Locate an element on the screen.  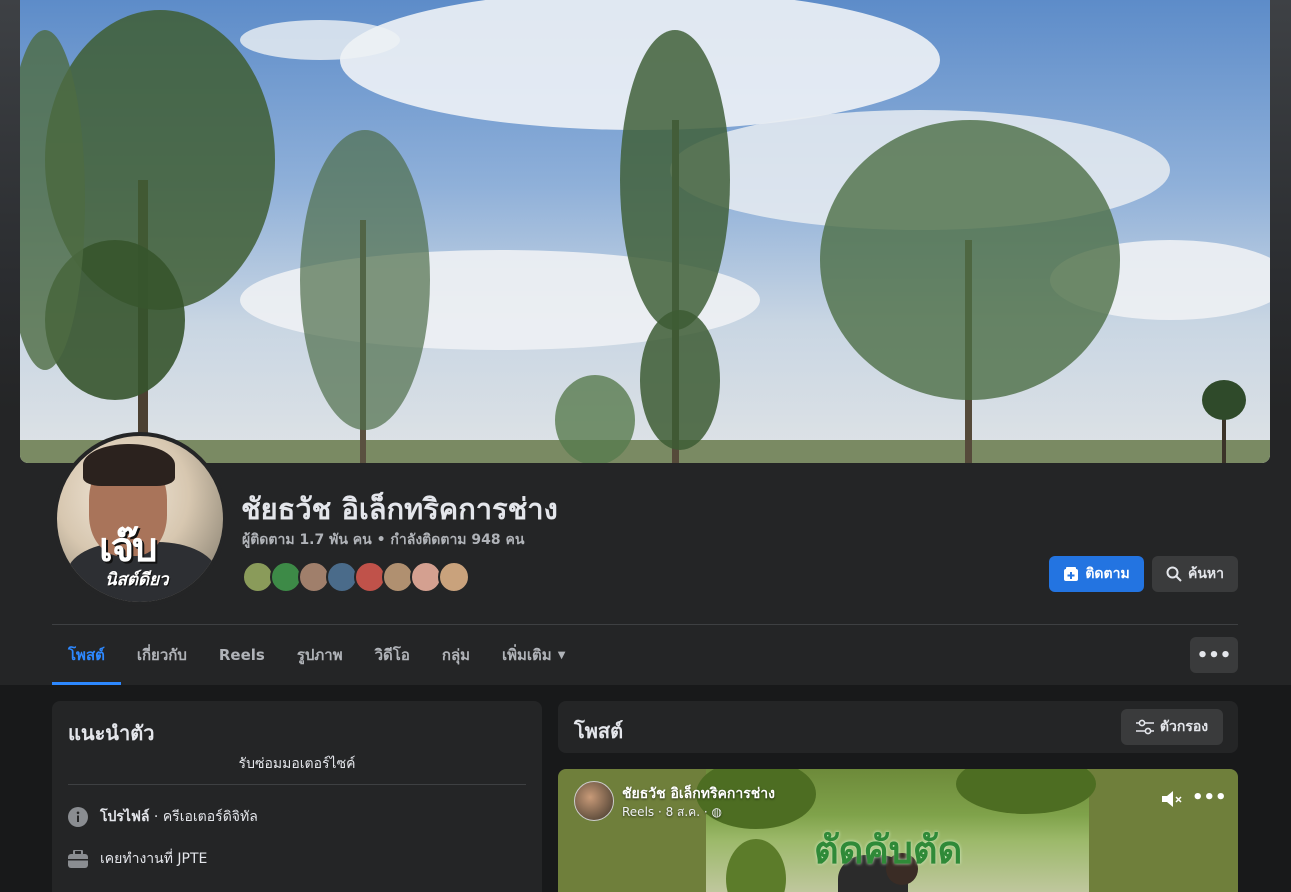
intro-work-row: เคยทำงานที่ JPTE is located at coordinates (137, 859).